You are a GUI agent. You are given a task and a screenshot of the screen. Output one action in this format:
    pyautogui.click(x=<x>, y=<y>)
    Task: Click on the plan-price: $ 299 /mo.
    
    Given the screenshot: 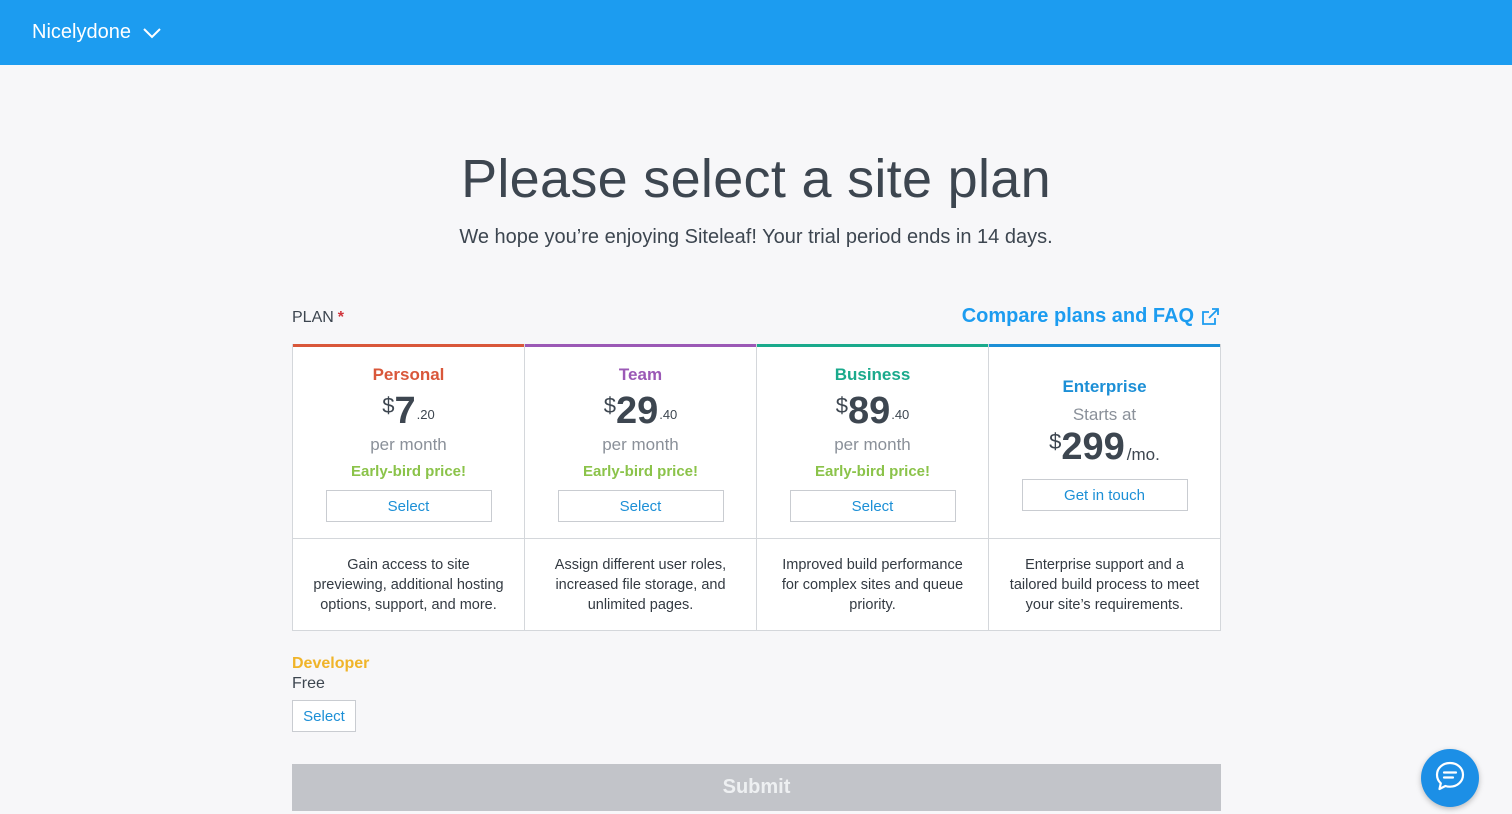 What is the action you would take?
    pyautogui.click(x=1104, y=447)
    